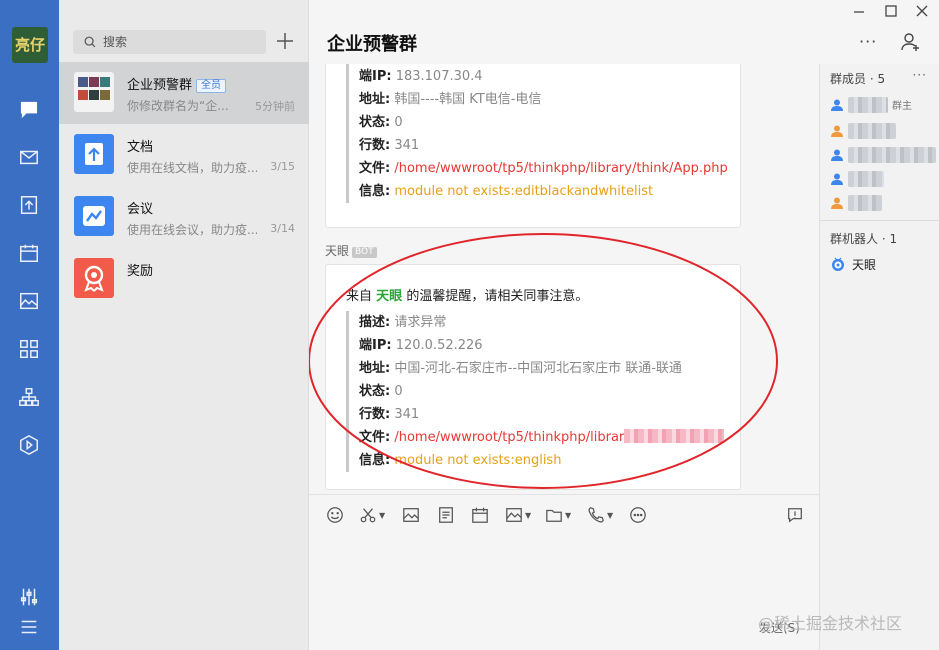  I want to click on bot-item: 天眼, so click(853, 264).